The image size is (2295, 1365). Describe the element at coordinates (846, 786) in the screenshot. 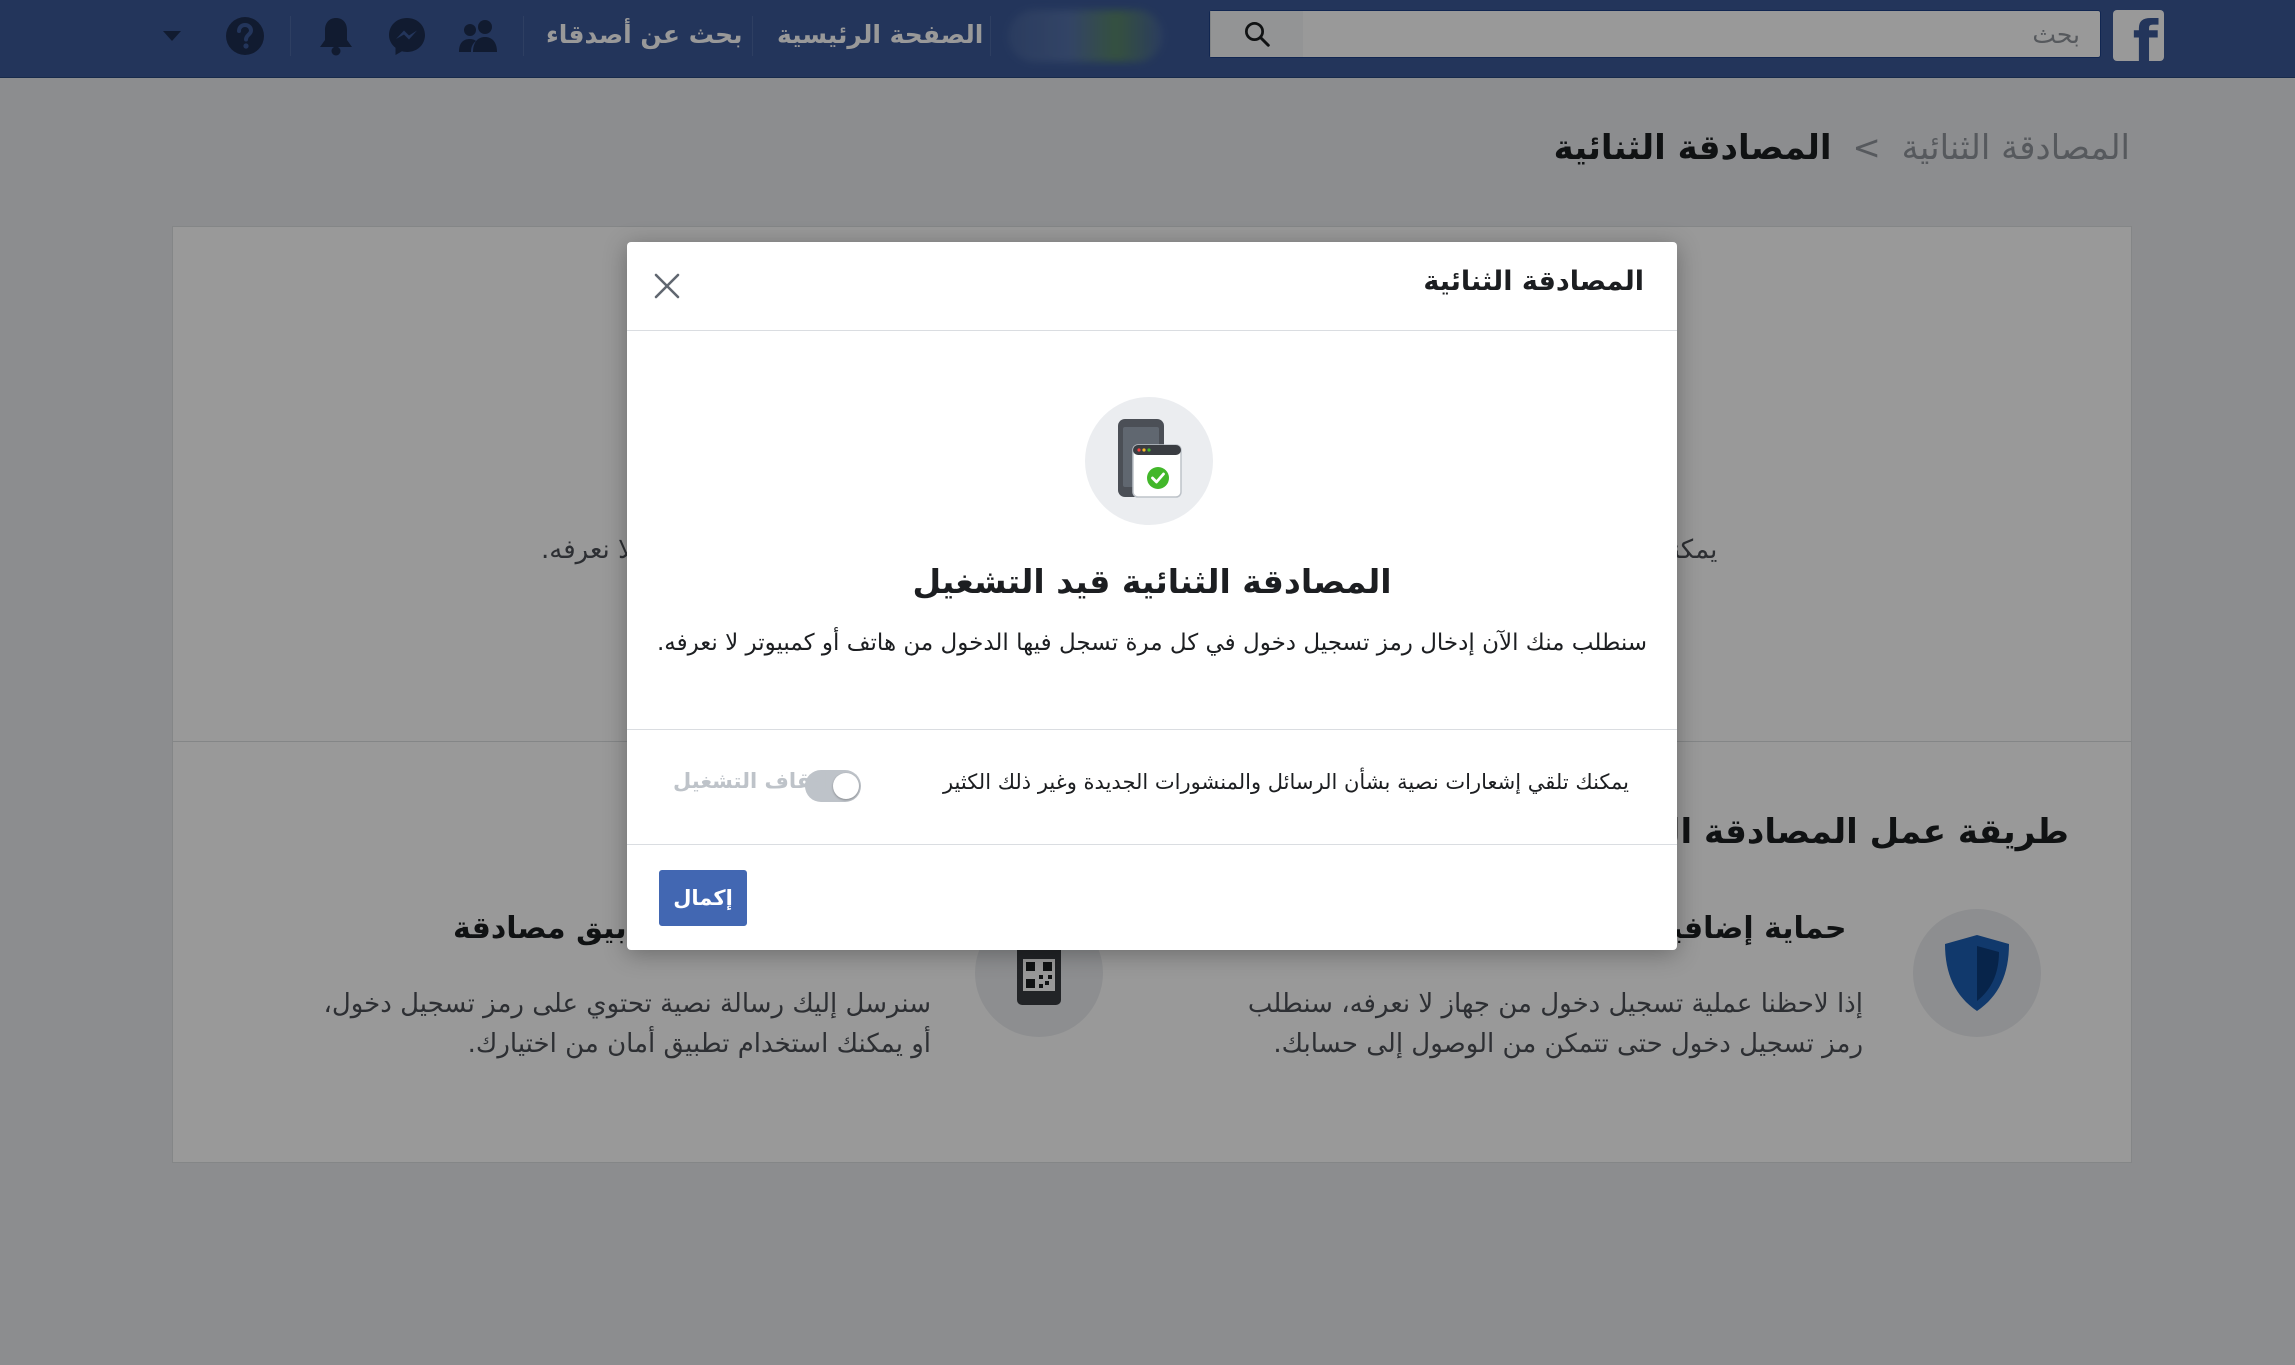

I see `toggle-knob` at that location.